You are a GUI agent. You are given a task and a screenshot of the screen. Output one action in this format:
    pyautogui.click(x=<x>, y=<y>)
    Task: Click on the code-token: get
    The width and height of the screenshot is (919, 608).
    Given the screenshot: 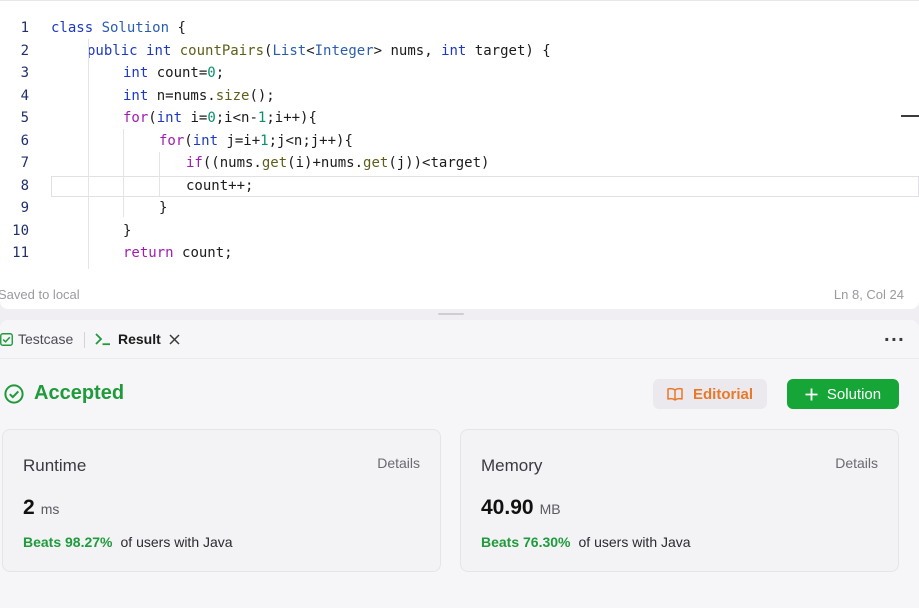 What is the action you would take?
    pyautogui.click(x=376, y=163)
    